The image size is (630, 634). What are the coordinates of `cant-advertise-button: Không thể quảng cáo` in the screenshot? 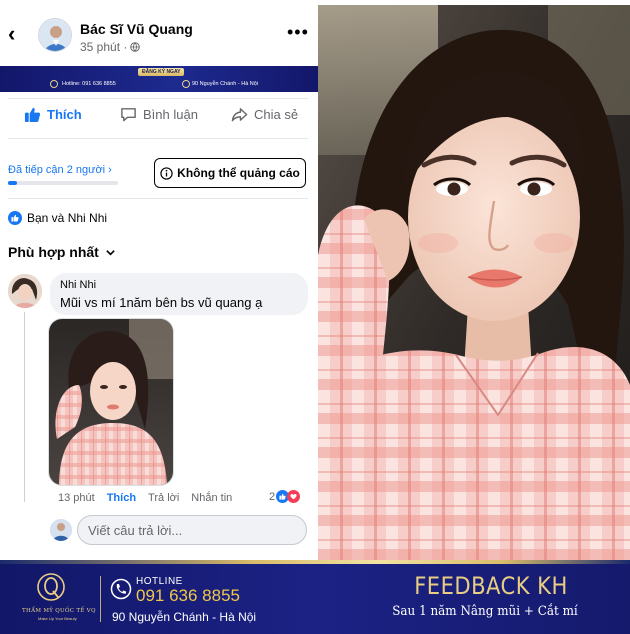 It's located at (230, 173).